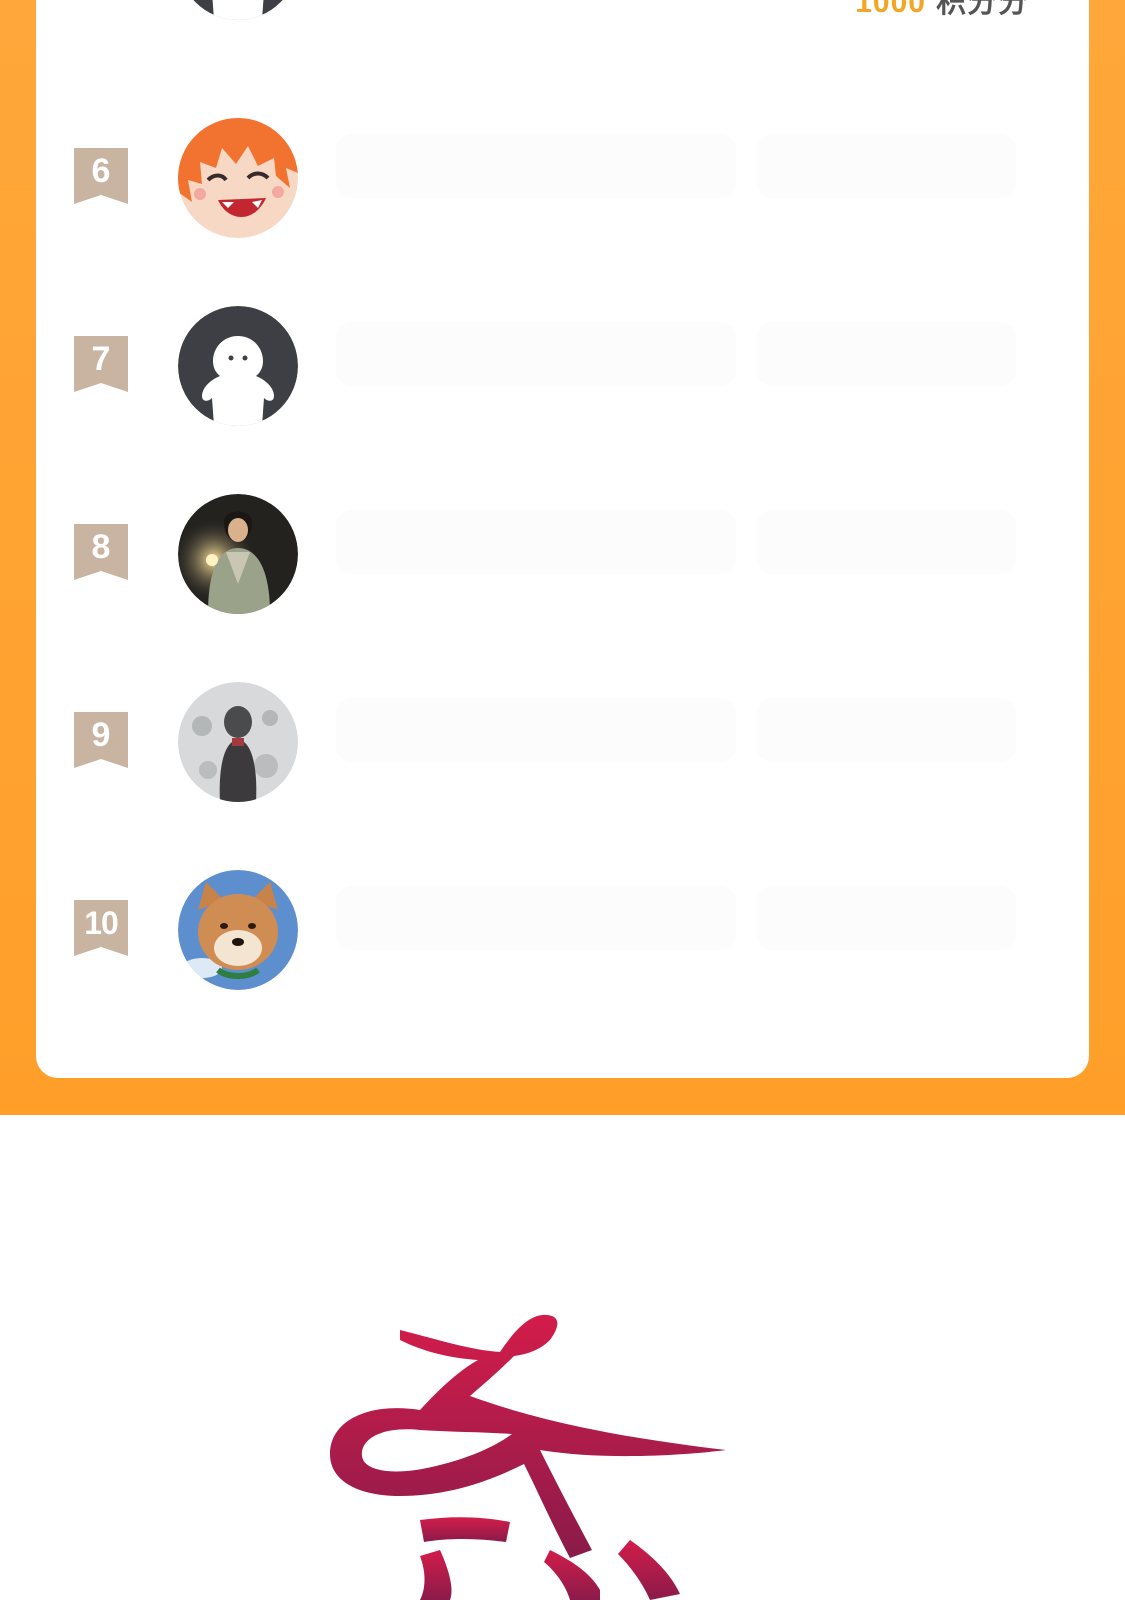  I want to click on rank-flag: 10, so click(101, 928).